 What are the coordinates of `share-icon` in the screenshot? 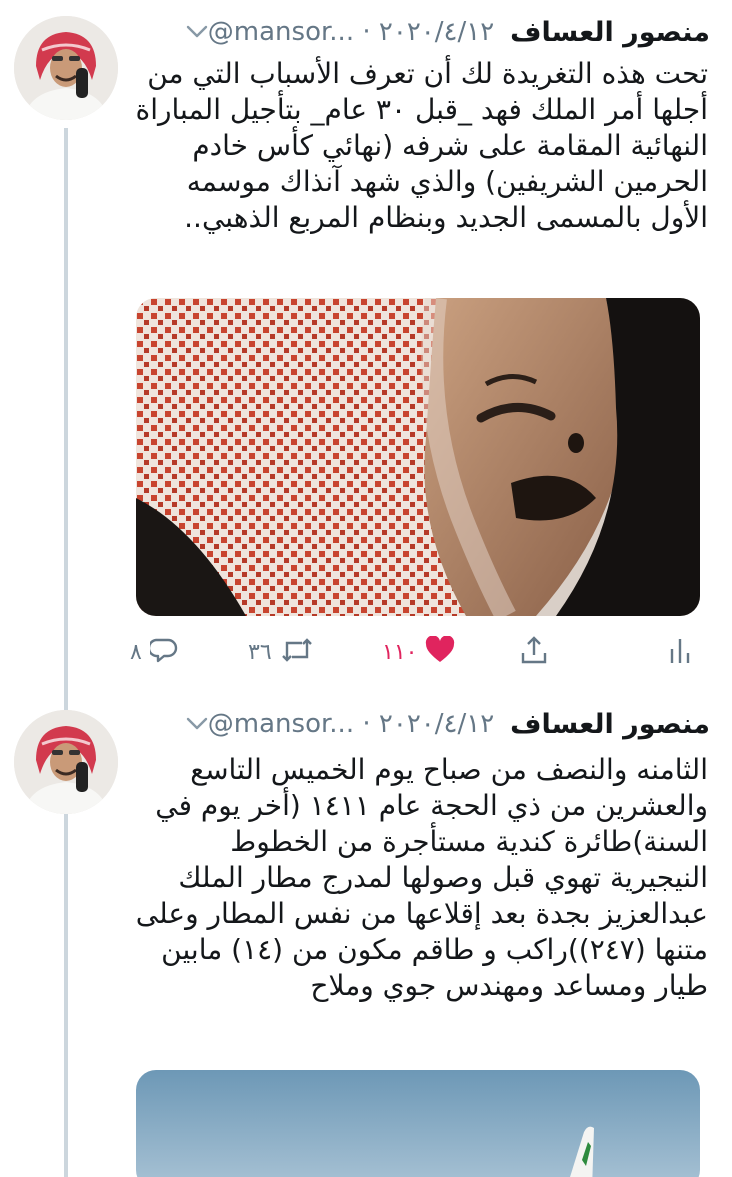 It's located at (534, 652).